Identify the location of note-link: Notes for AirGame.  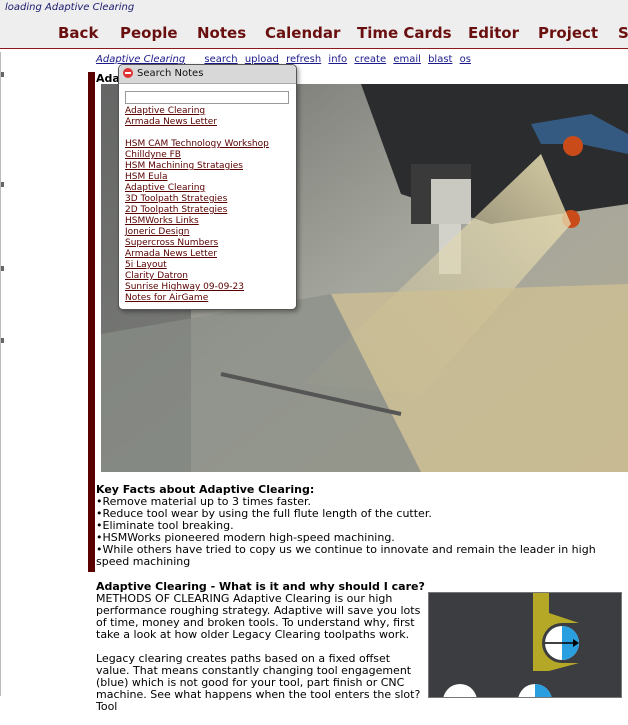
(197, 298).